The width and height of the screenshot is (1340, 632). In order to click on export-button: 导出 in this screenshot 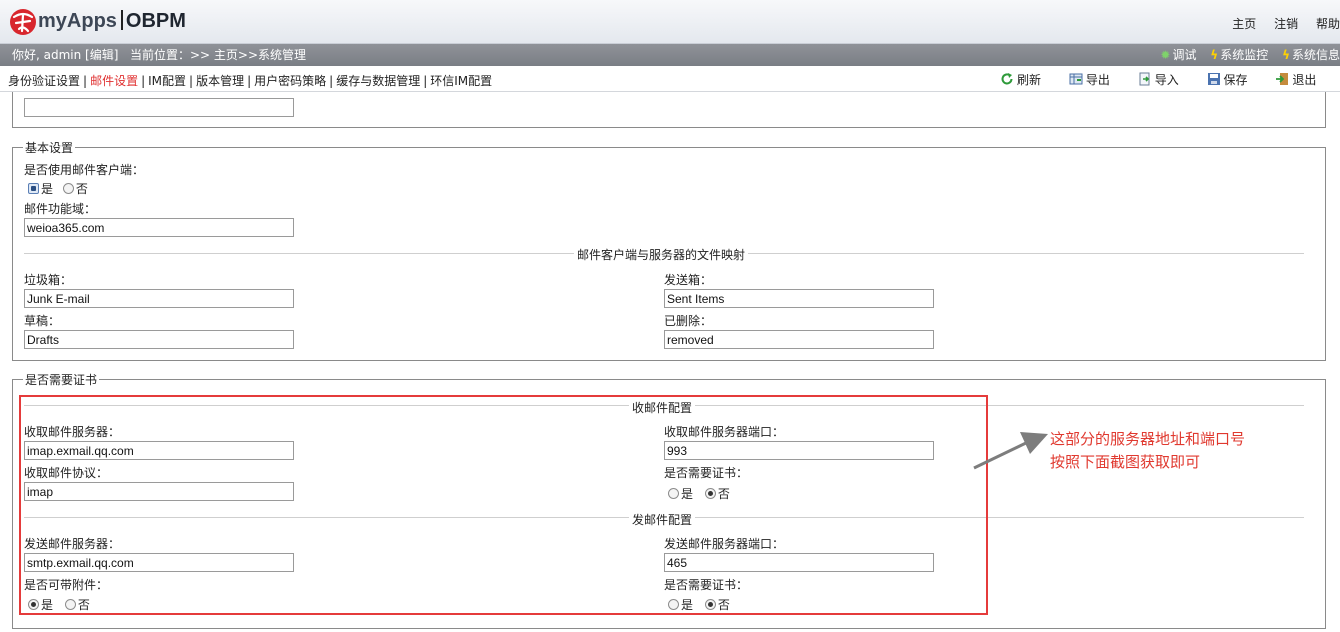, I will do `click(1089, 79)`.